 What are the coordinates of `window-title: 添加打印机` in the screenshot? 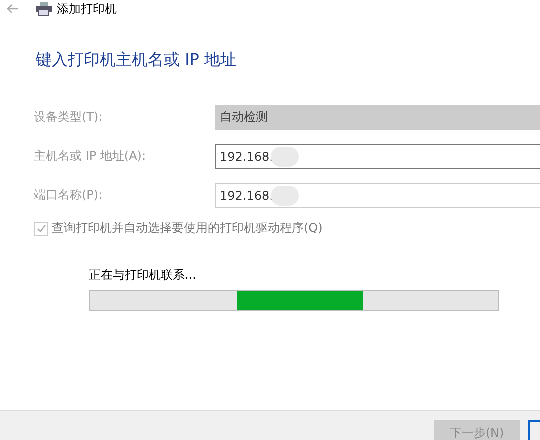 It's located at (87, 9).